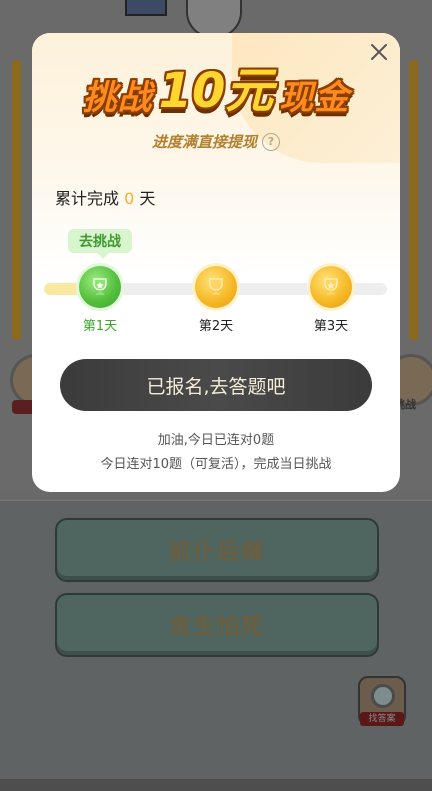 The width and height of the screenshot is (432, 791). What do you see at coordinates (271, 141) in the screenshot?
I see `question-icon: ?` at bounding box center [271, 141].